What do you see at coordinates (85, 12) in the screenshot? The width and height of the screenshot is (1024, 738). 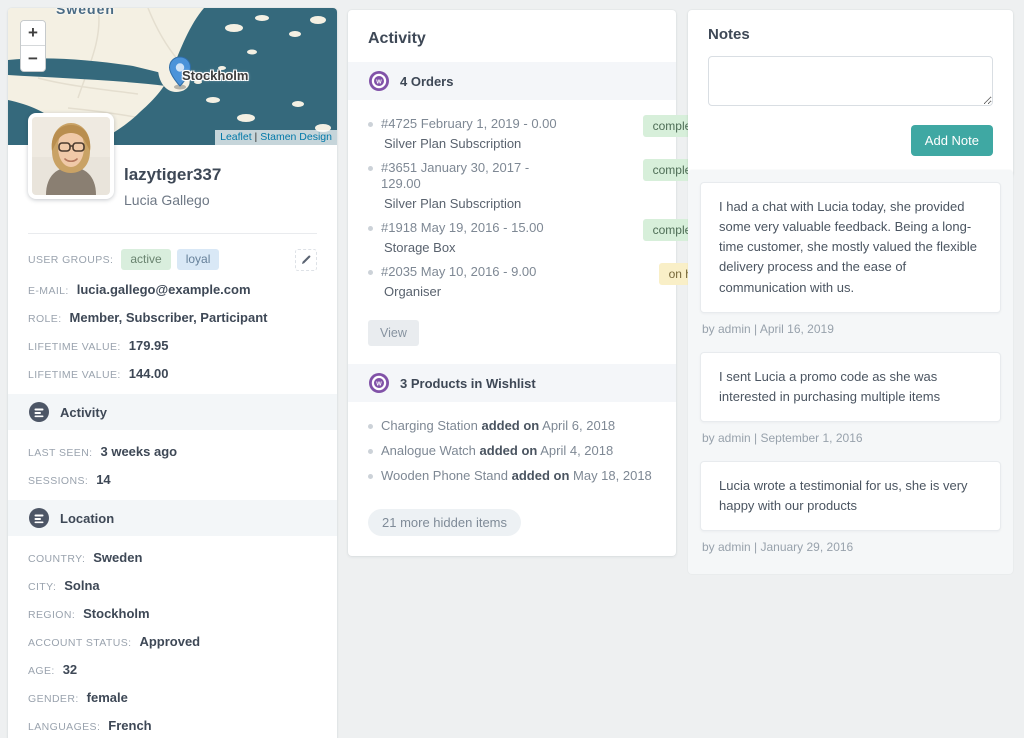 I see `map-region-label: Sweden` at bounding box center [85, 12].